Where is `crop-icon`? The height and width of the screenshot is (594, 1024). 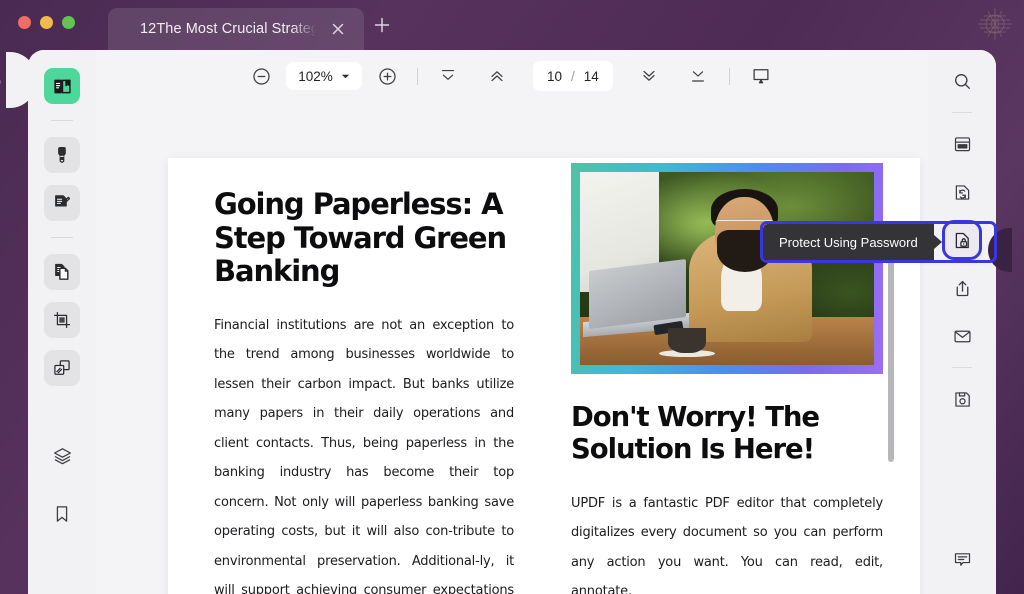
crop-icon is located at coordinates (62, 320).